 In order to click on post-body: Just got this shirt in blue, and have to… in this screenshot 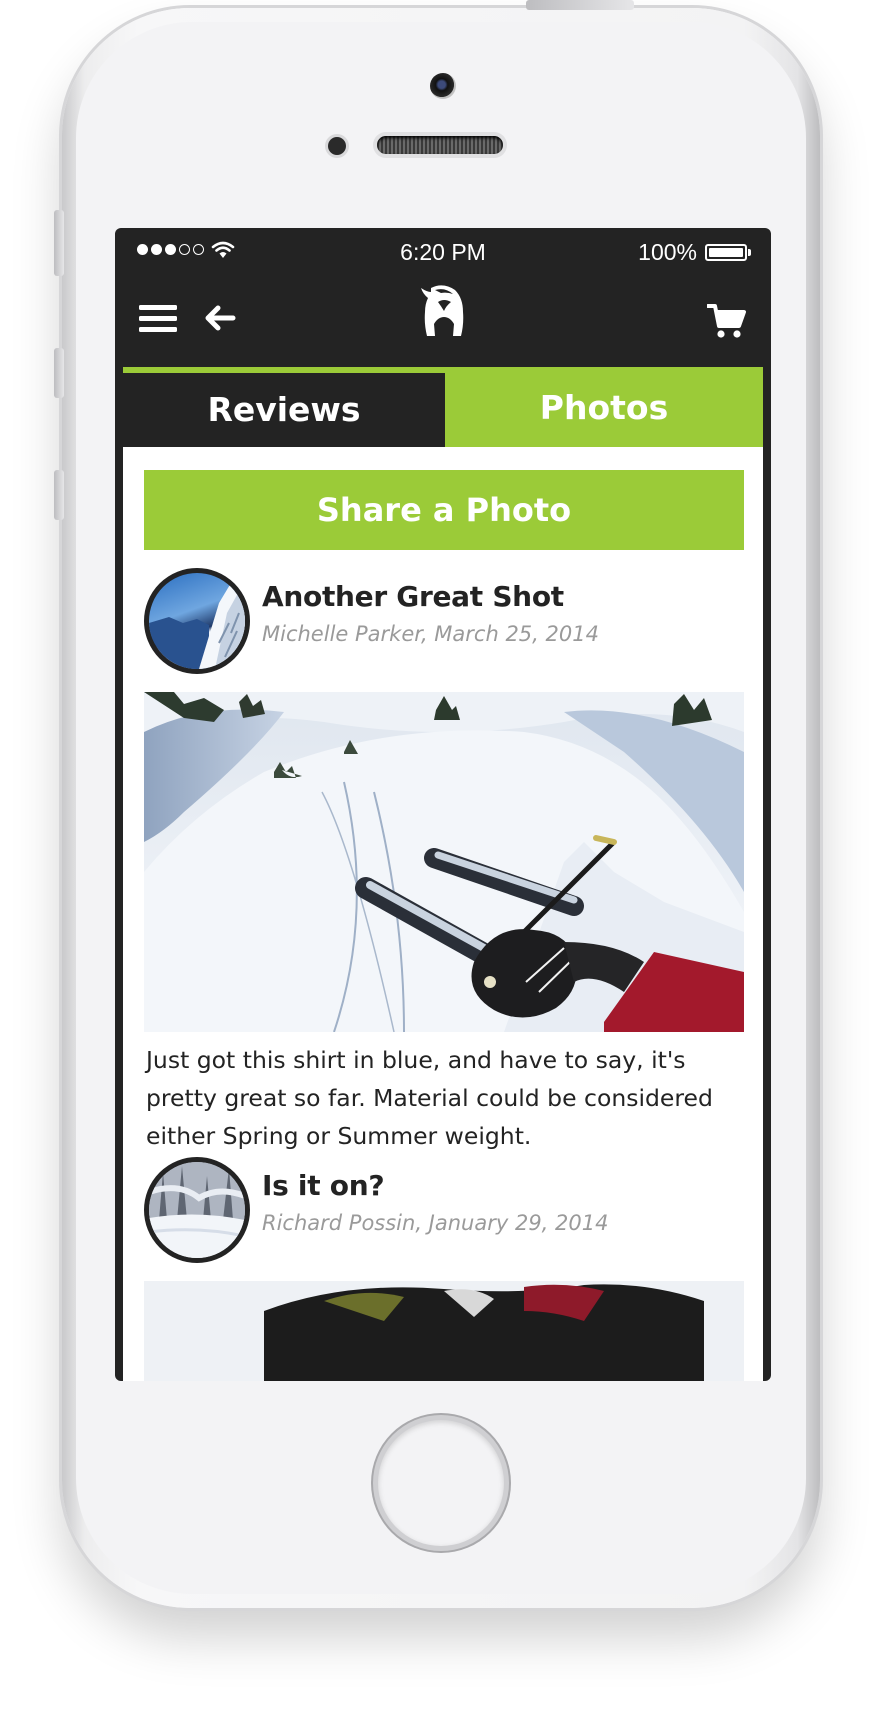, I will do `click(429, 1098)`.